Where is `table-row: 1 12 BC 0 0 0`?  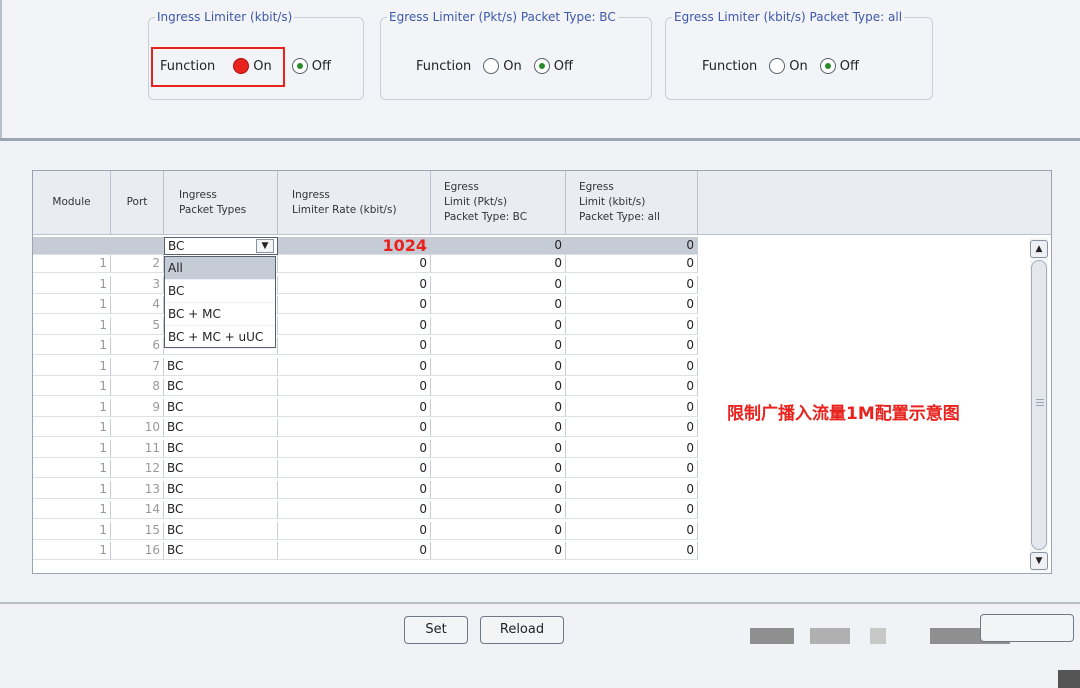
table-row: 1 12 BC 0 0 0 is located at coordinates (365, 469).